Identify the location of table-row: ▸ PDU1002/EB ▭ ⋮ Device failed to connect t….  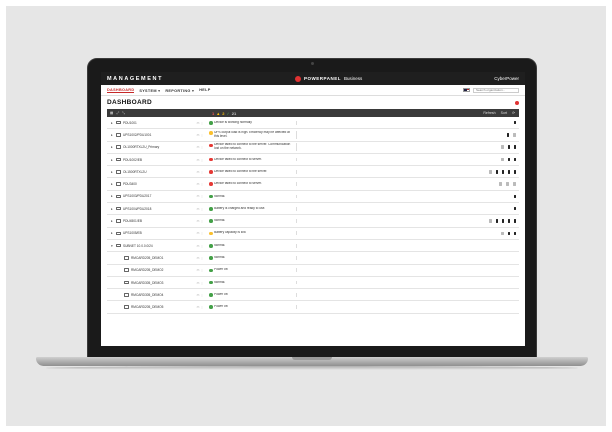
(313, 160).